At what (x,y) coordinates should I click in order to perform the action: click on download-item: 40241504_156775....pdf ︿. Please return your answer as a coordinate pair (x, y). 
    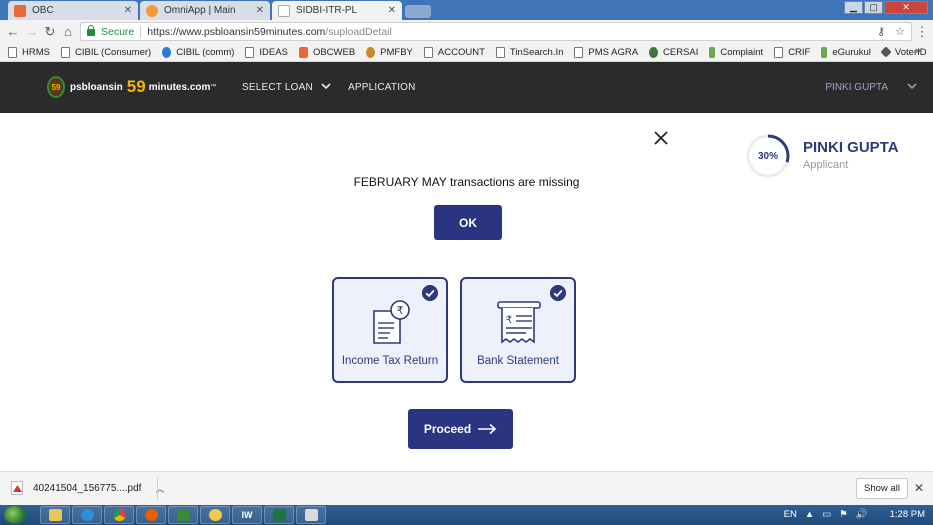
    Looking at the image, I should click on (87, 488).